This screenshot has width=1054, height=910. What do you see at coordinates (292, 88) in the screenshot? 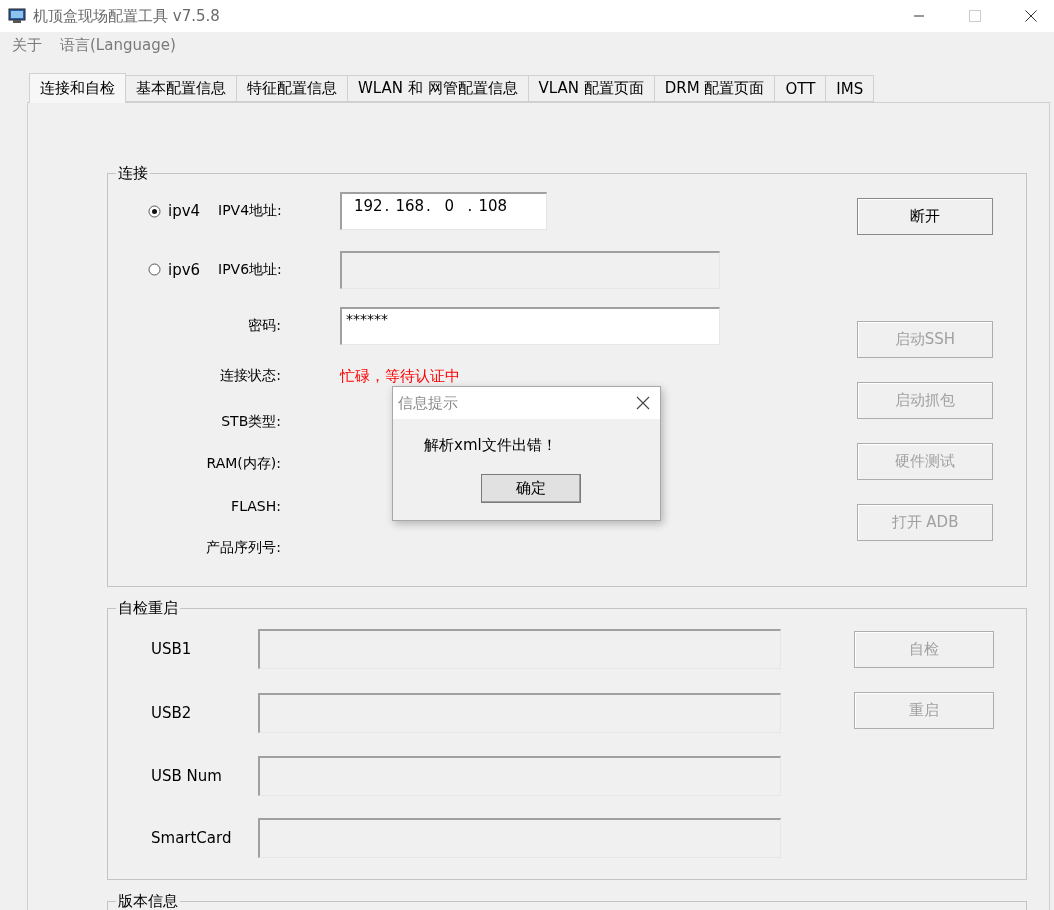
I see `tab: 特征配置信息` at bounding box center [292, 88].